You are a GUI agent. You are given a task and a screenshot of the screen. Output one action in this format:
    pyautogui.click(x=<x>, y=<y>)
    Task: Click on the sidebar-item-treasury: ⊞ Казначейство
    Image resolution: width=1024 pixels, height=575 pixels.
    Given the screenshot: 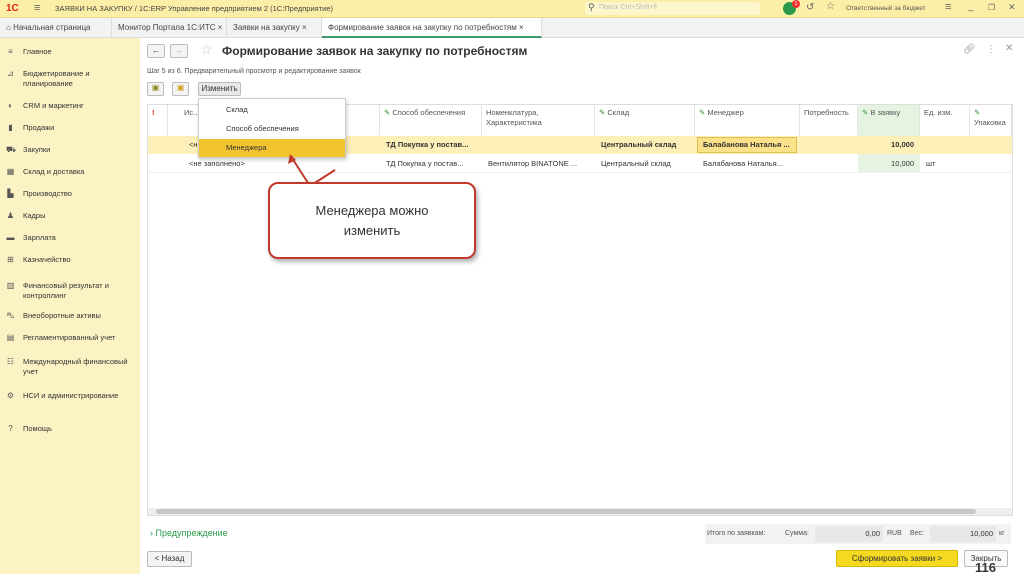 What is the action you would take?
    pyautogui.click(x=70, y=260)
    